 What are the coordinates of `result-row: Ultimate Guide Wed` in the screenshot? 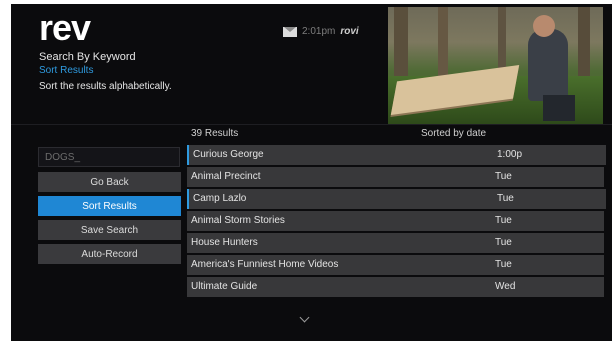 It's located at (395, 287).